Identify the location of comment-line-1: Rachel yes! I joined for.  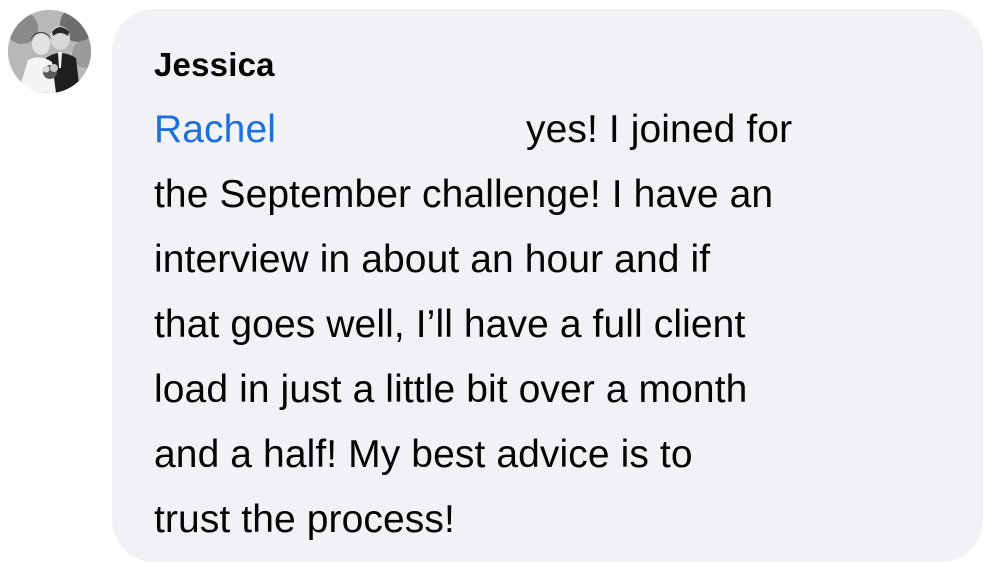
(553, 129).